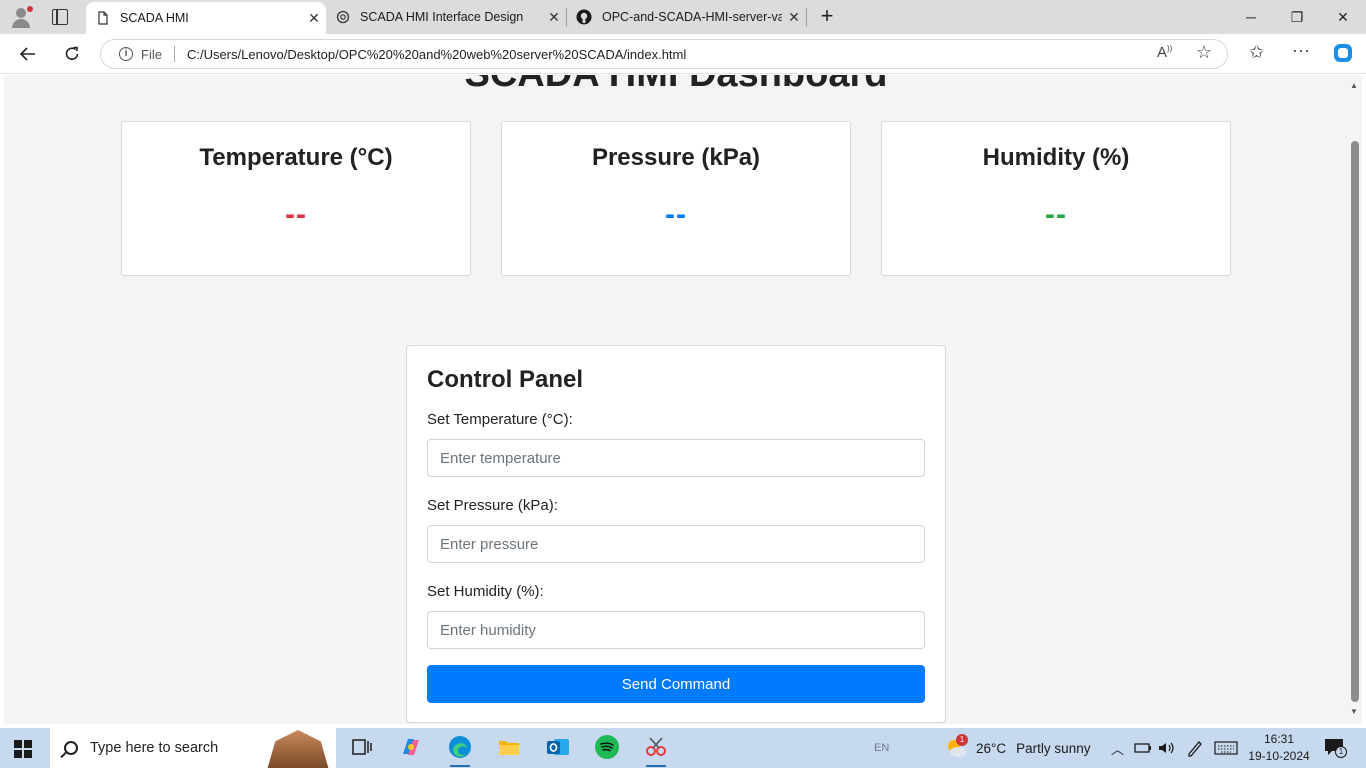  What do you see at coordinates (676, 684) in the screenshot?
I see `send-command-button: Send Command` at bounding box center [676, 684].